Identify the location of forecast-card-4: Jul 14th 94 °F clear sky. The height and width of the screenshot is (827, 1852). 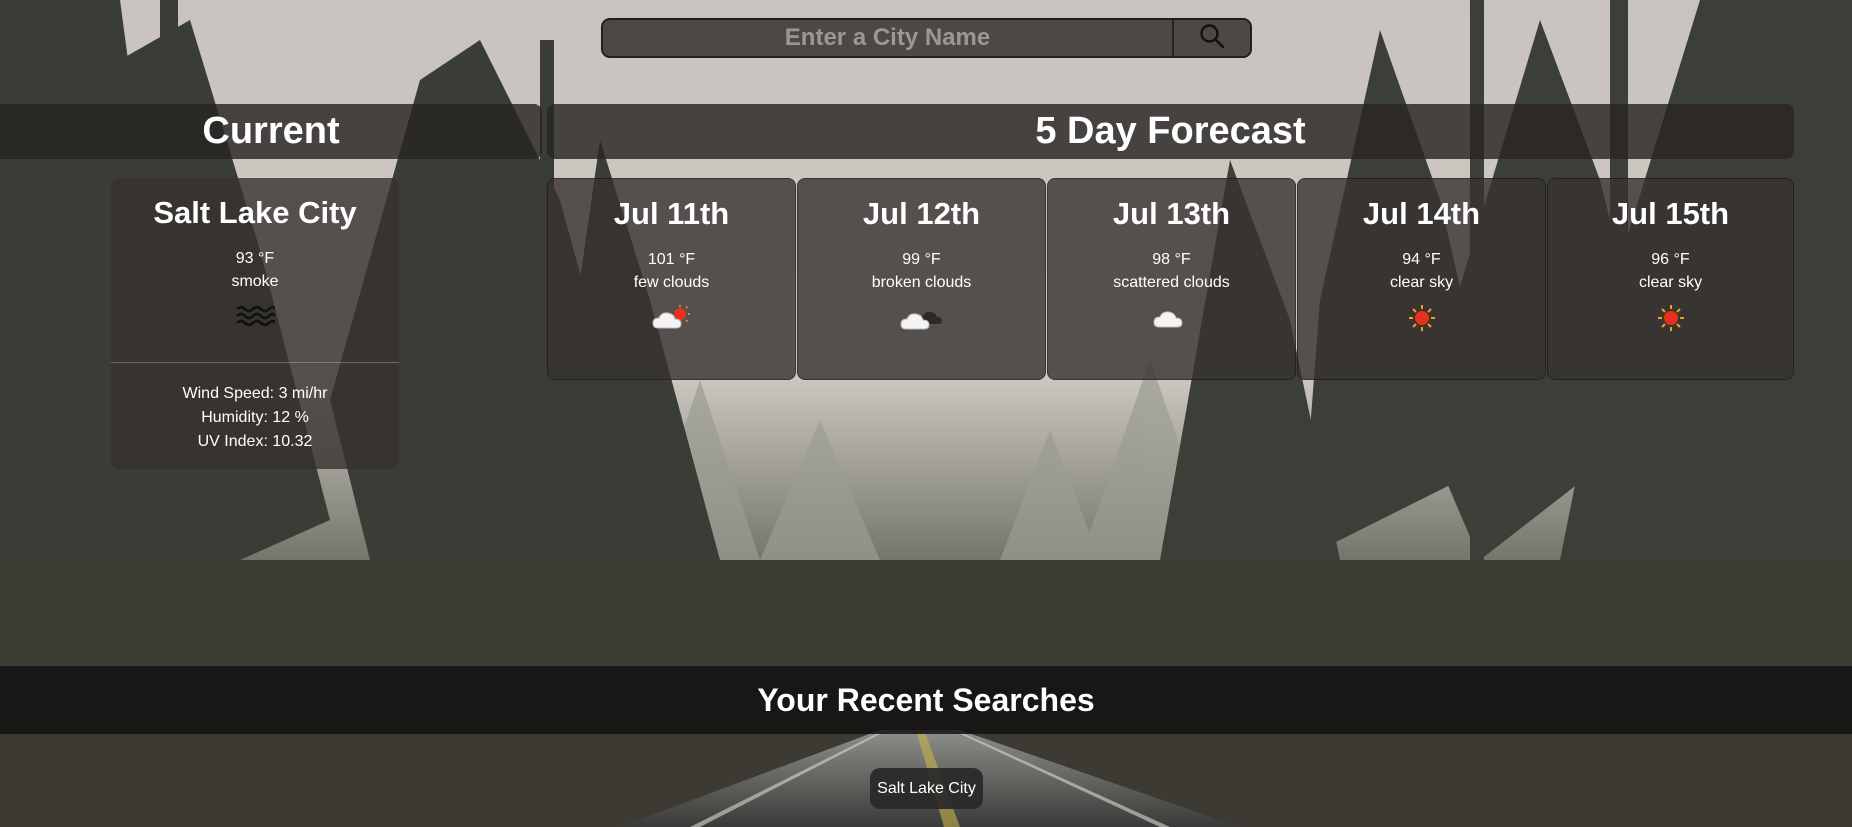
(1421, 279).